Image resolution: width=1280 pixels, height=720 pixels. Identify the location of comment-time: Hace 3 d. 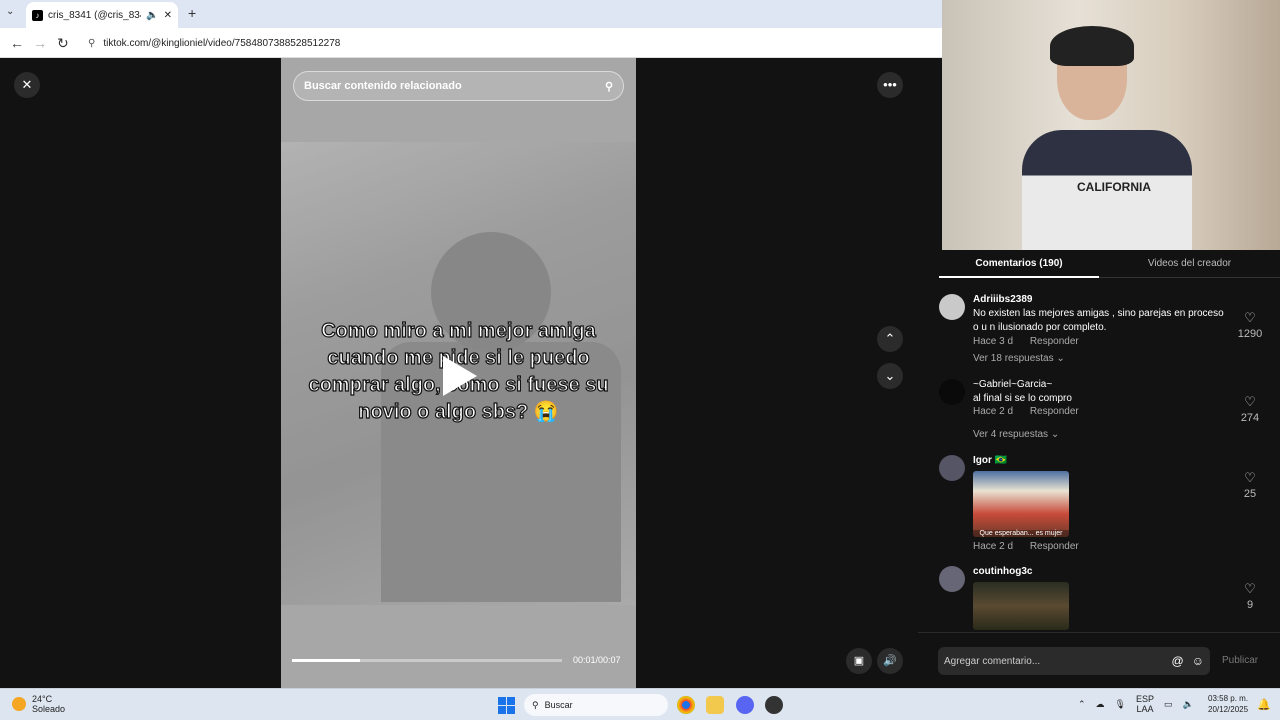
(993, 341).